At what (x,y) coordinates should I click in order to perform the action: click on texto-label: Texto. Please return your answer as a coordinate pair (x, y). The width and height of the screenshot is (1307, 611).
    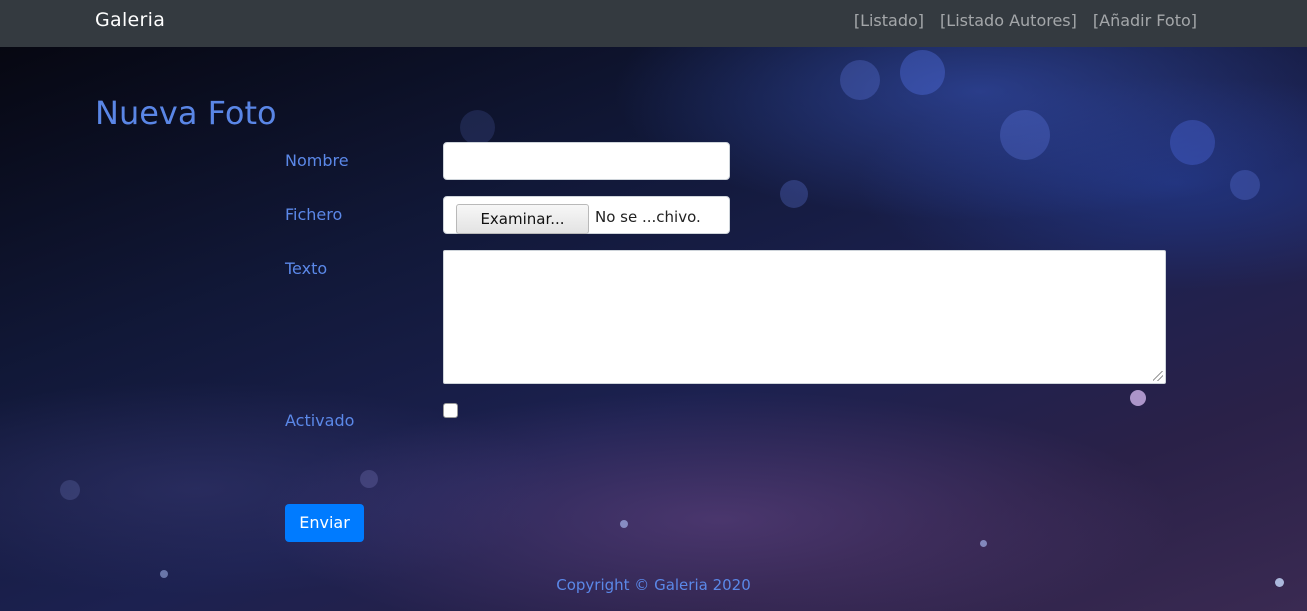
    Looking at the image, I should click on (306, 268).